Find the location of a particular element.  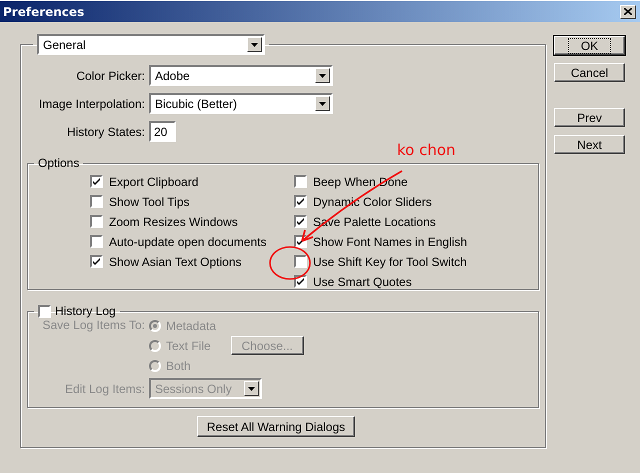

radio-label: Metadata is located at coordinates (191, 325).